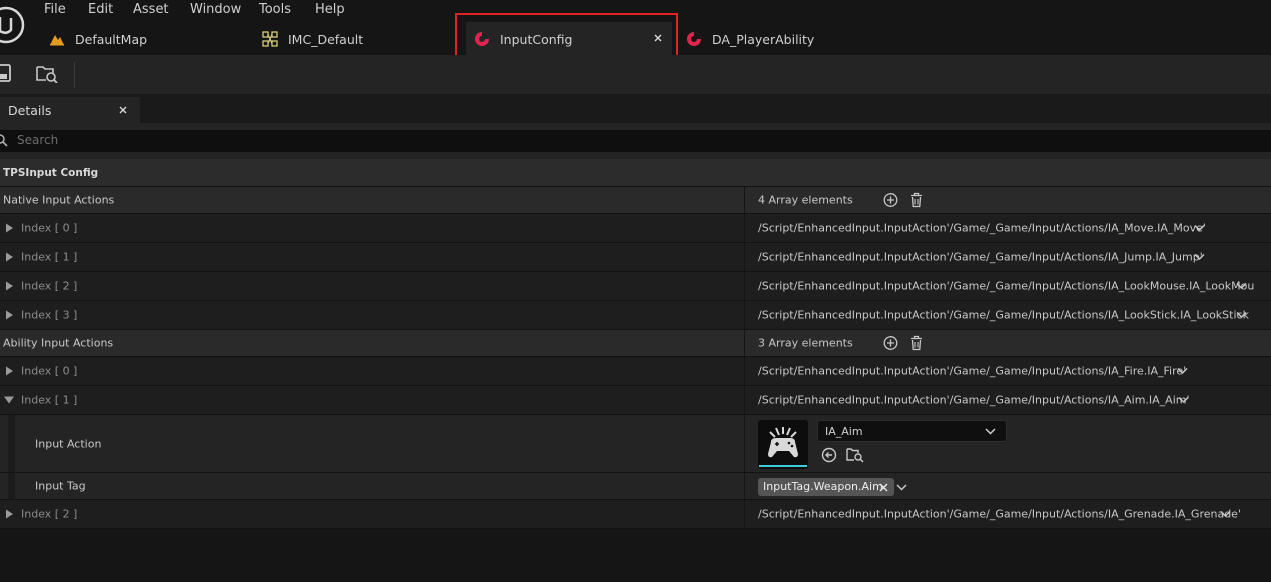 Image resolution: width=1271 pixels, height=582 pixels. What do you see at coordinates (635, 141) in the screenshot?
I see `search-input: Search` at bounding box center [635, 141].